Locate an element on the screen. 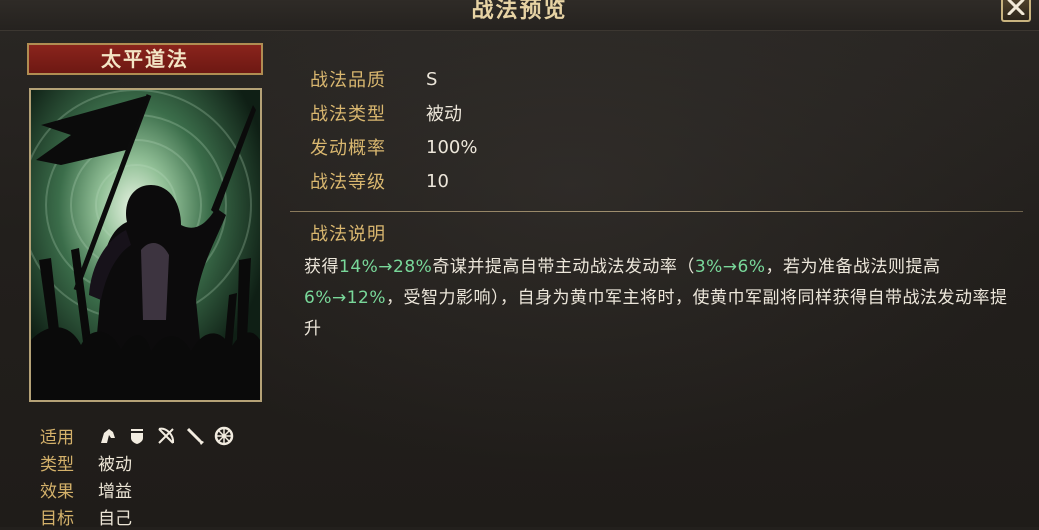  page-title: 战法预览 is located at coordinates (519, 11).